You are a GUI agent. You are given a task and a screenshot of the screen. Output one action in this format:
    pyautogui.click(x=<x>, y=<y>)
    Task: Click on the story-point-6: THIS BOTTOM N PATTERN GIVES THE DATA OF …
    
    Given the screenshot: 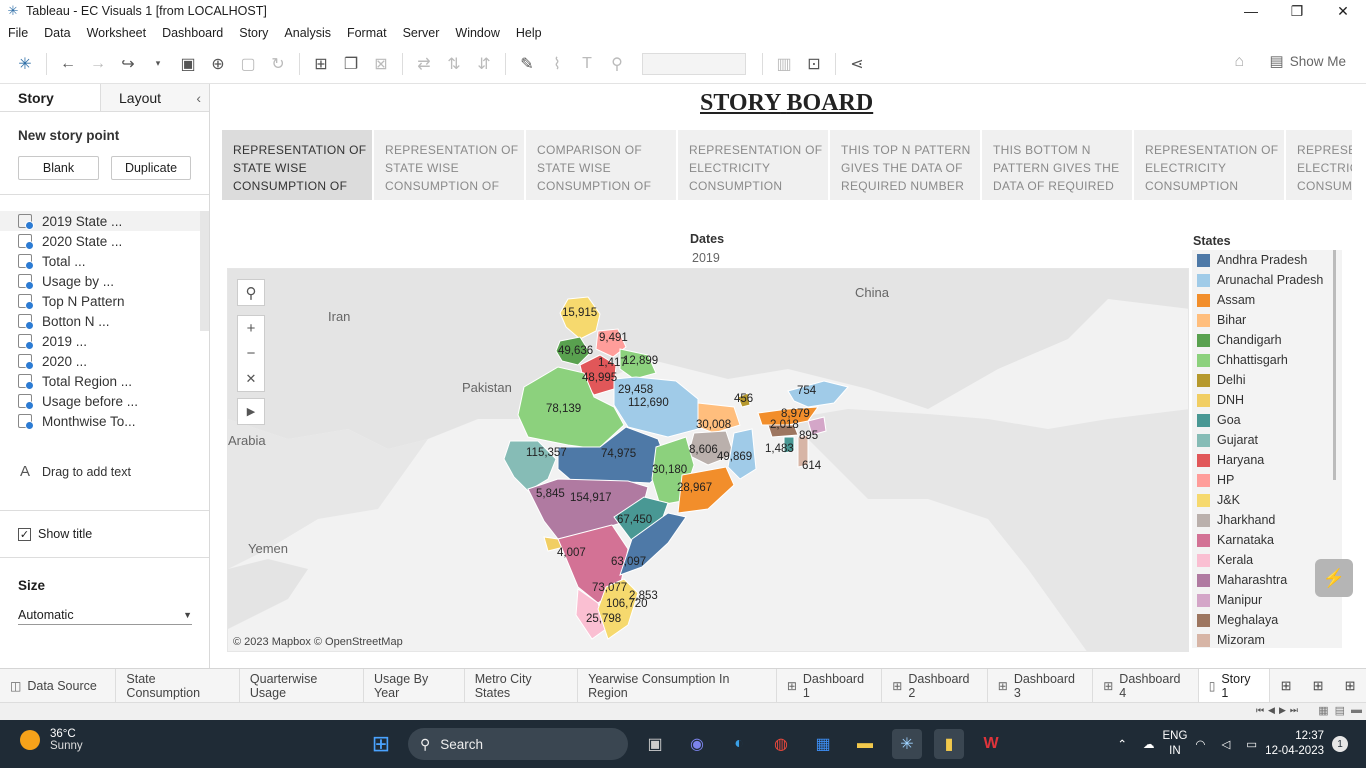 What is the action you would take?
    pyautogui.click(x=1057, y=165)
    